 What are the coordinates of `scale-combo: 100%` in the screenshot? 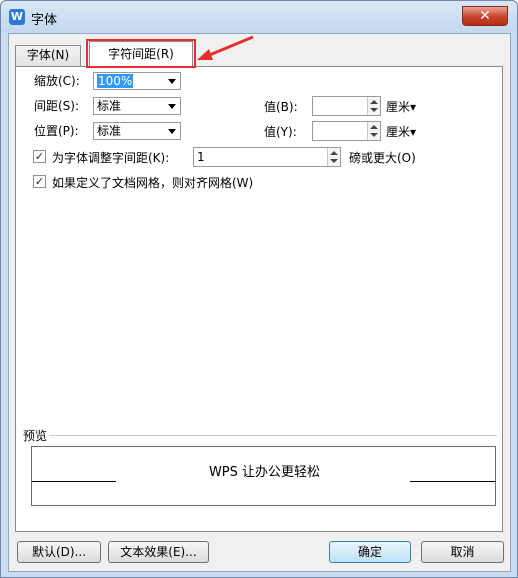 It's located at (137, 81).